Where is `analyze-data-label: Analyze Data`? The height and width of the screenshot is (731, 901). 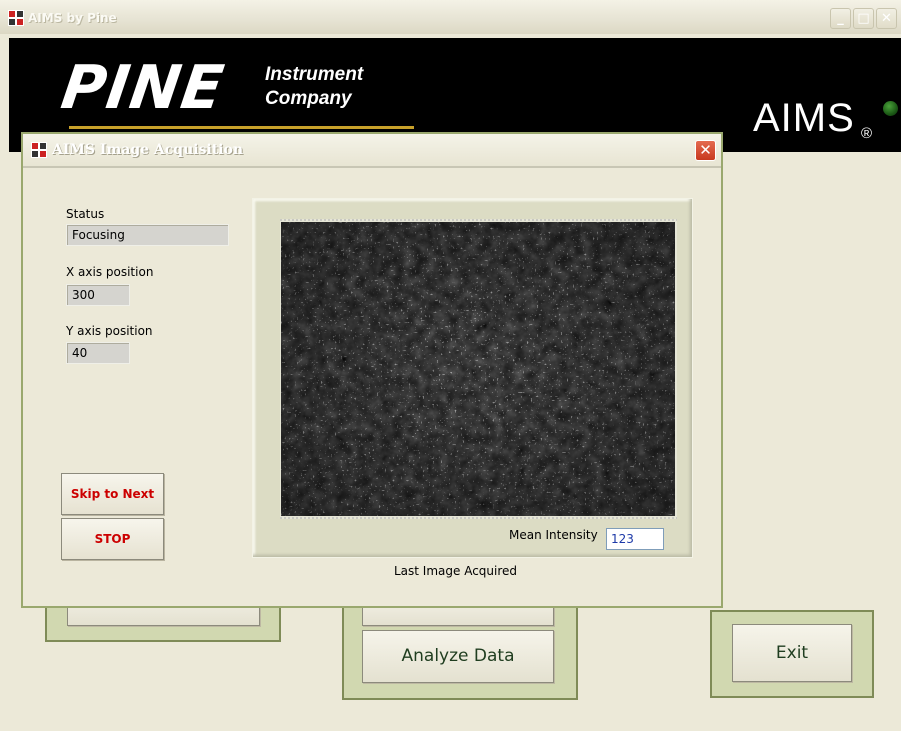
analyze-data-label: Analyze Data is located at coordinates (458, 656).